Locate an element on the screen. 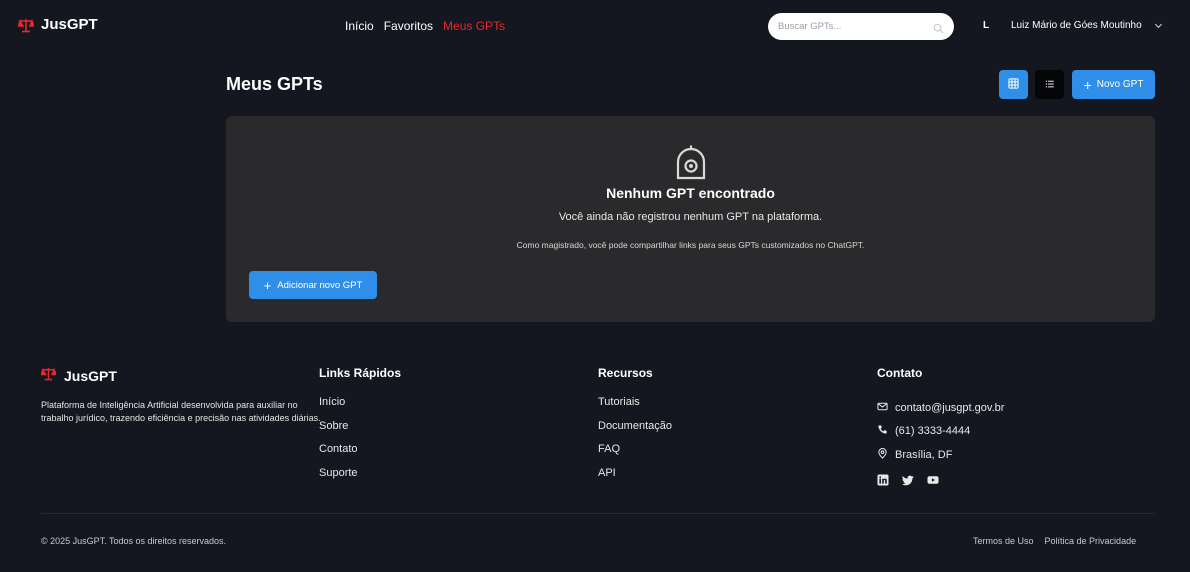 Image resolution: width=1190 pixels, height=572 pixels. footer-link-documentacao: Documentação is located at coordinates (635, 432).